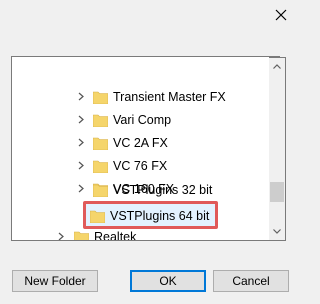  Describe the element at coordinates (142, 119) in the screenshot. I see `tree-item-label: Vari Comp` at that location.